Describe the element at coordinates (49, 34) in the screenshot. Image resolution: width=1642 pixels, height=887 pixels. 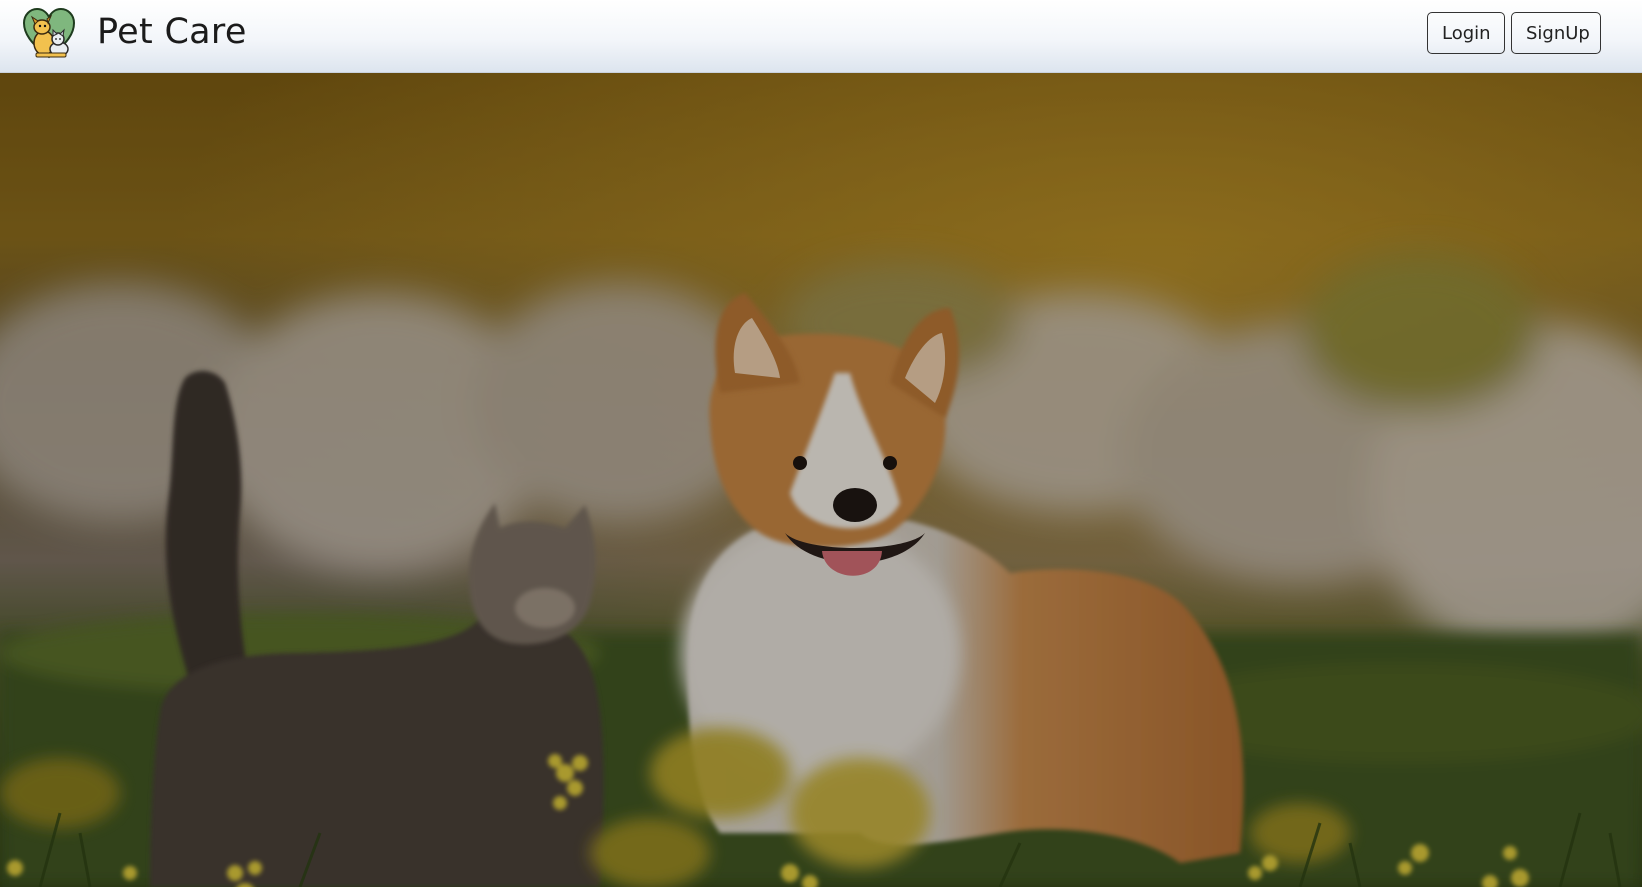
I see `pet-logo-icon` at that location.